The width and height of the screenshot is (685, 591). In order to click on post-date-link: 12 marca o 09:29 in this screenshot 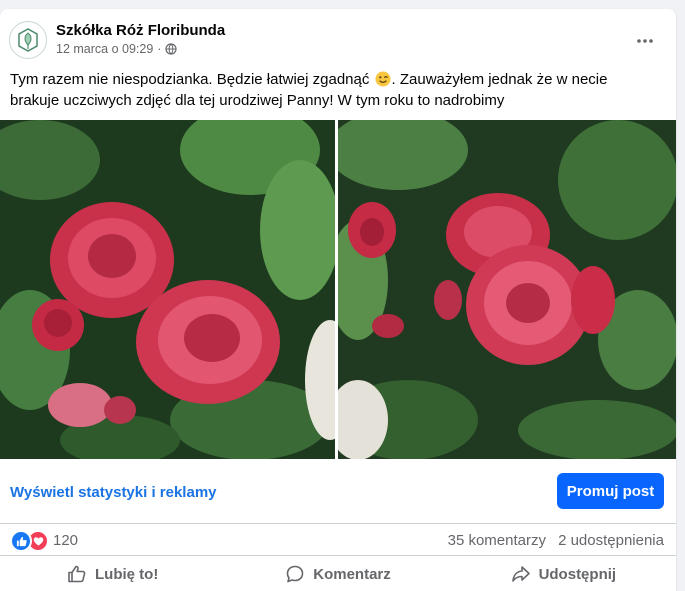, I will do `click(104, 49)`.